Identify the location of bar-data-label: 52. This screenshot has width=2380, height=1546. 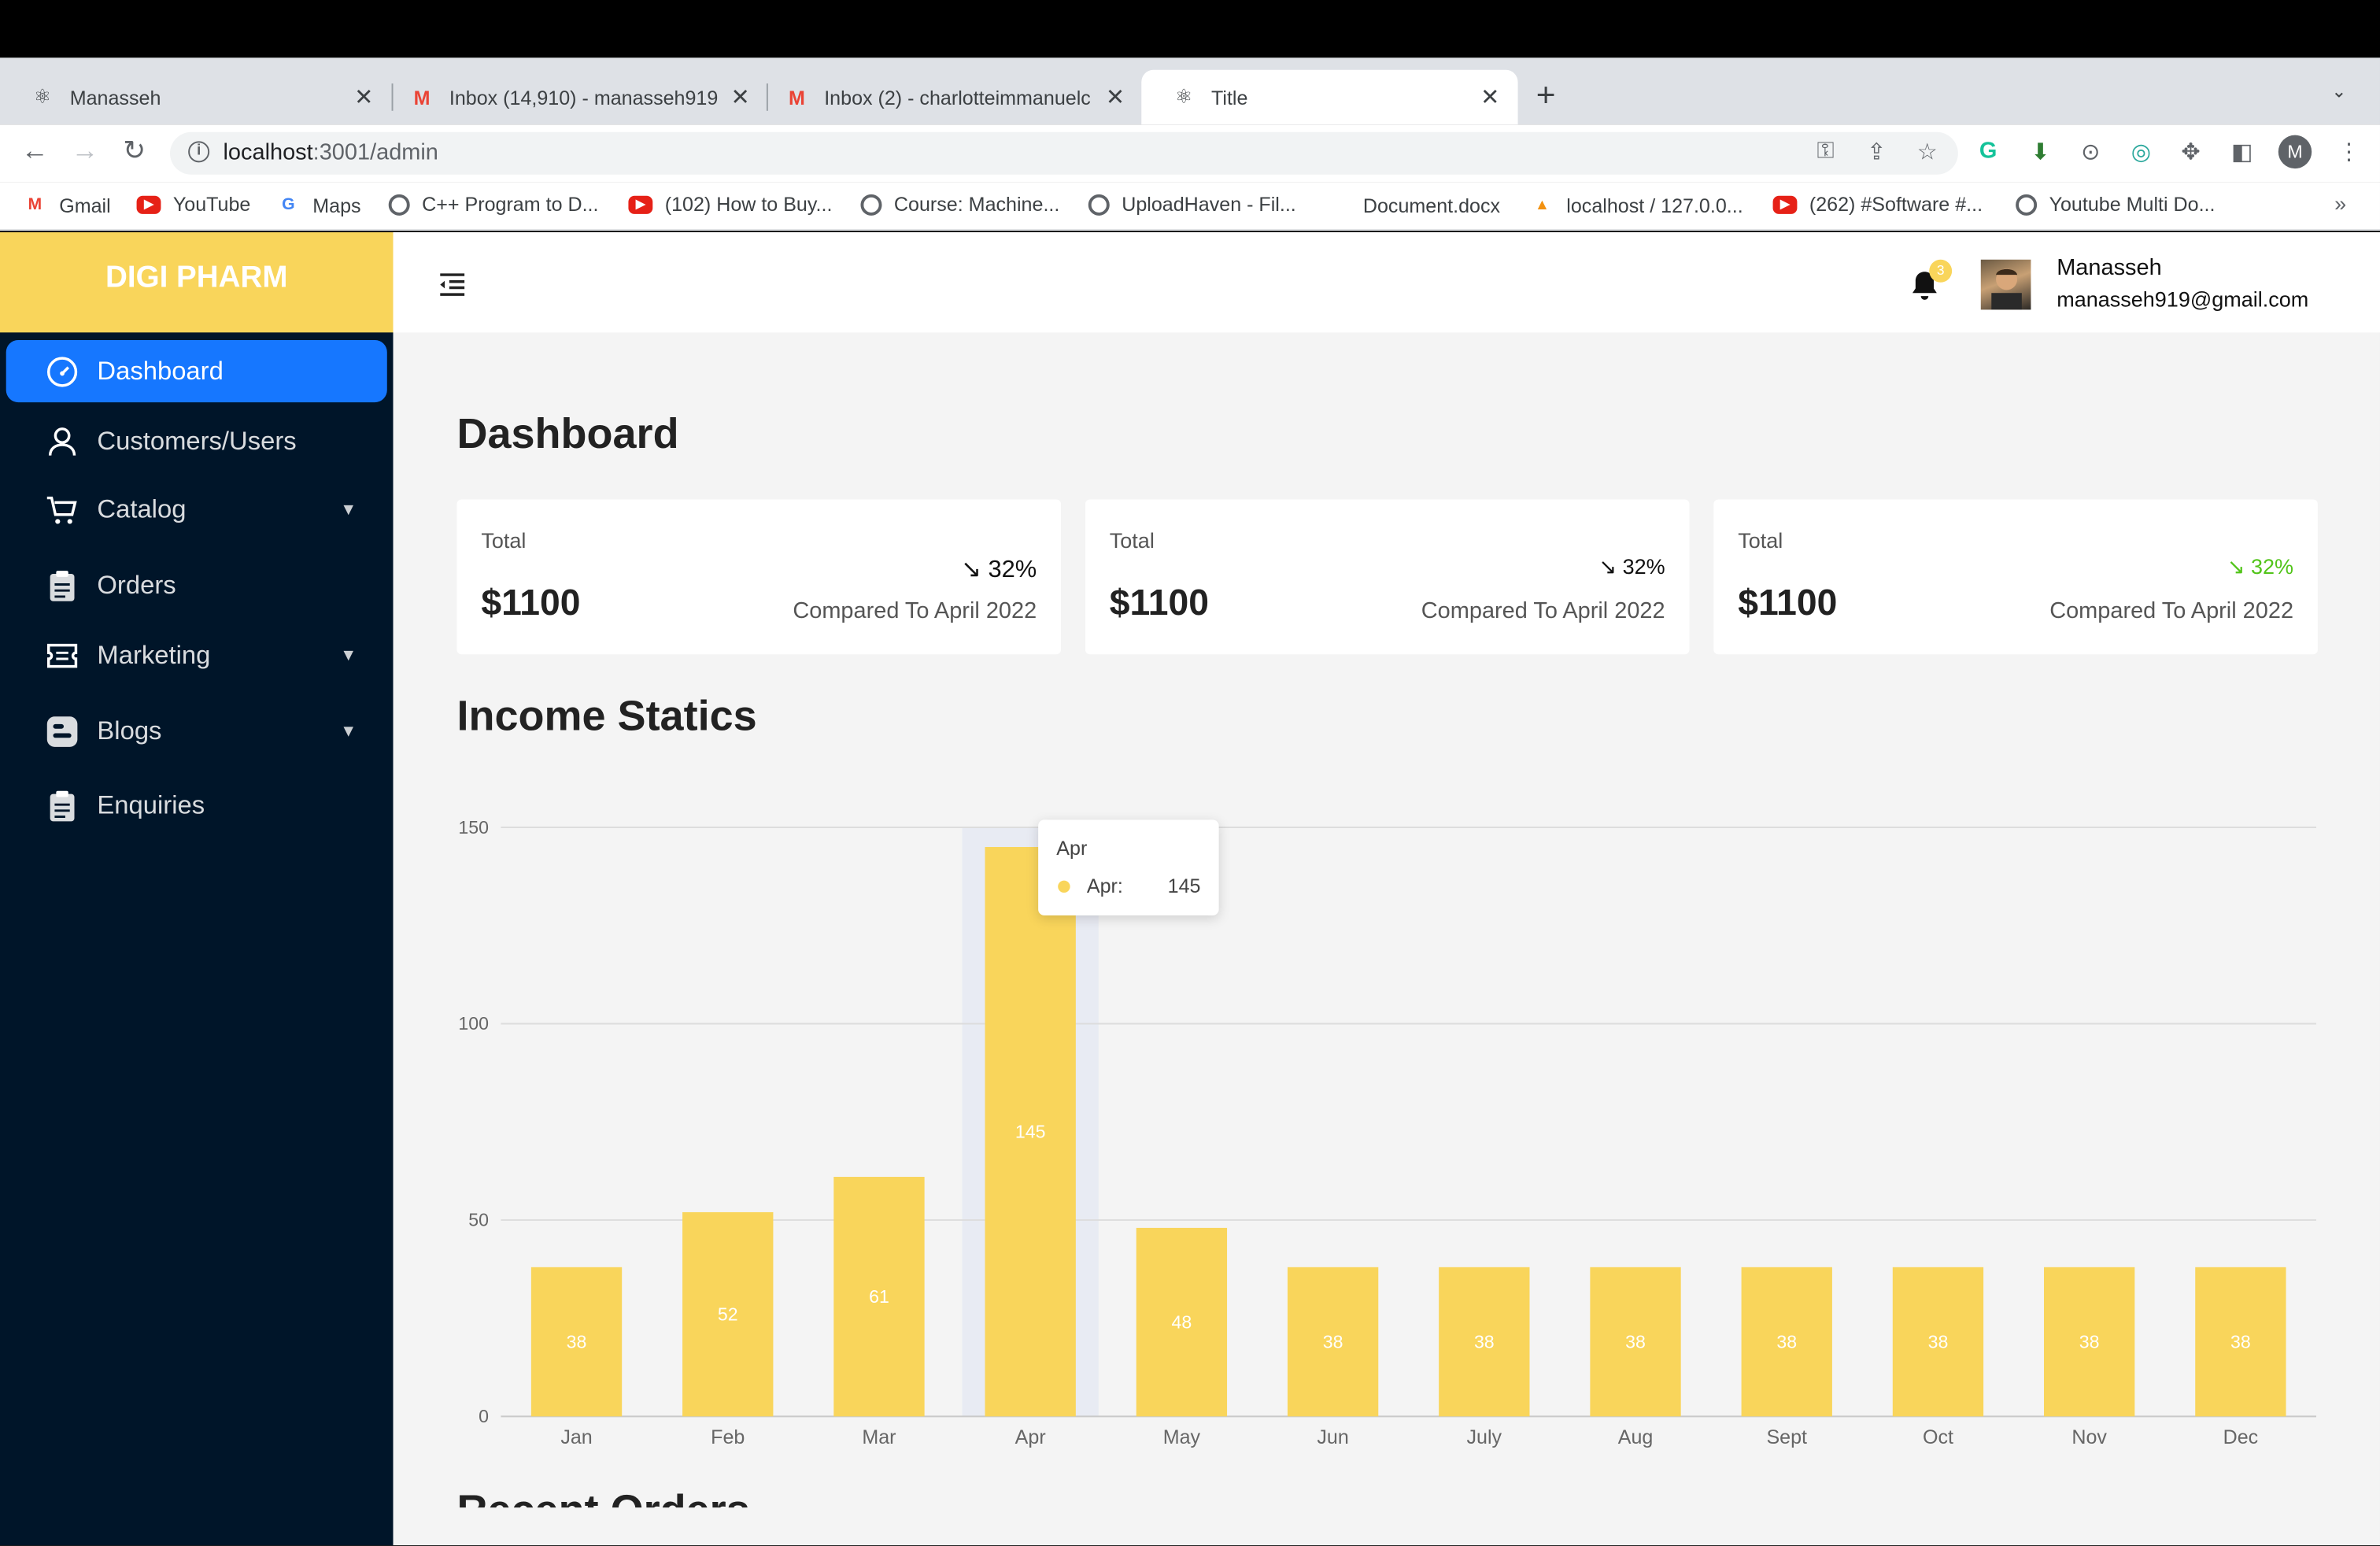
(728, 1314).